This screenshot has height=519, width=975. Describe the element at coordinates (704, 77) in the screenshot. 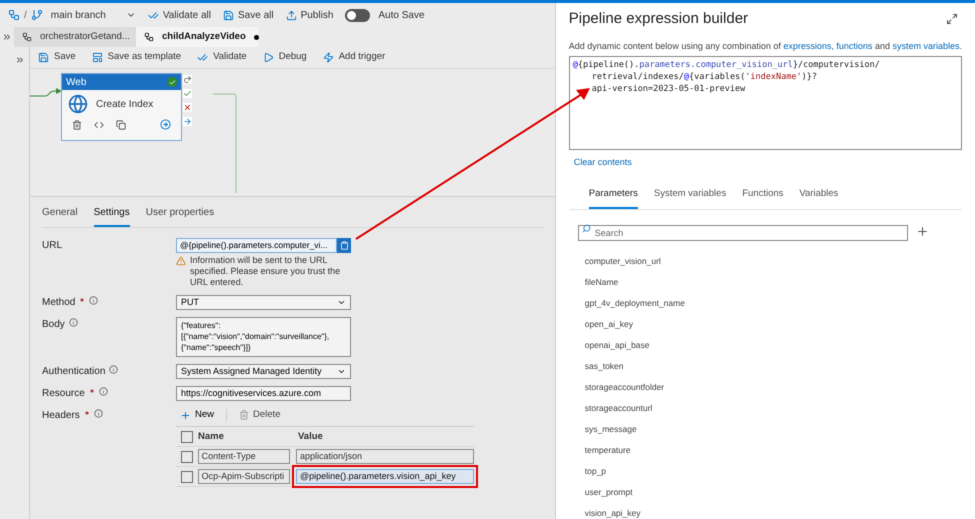

I see `code-line: retrieval/indexes/@{variables('indexName')}?` at that location.